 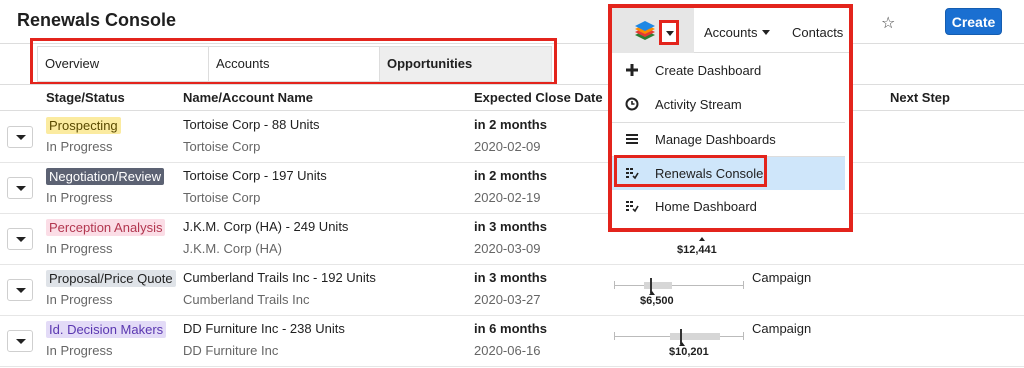 What do you see at coordinates (255, 175) in the screenshot?
I see `opportunity-name: Tortoise Corp - 197 Units` at bounding box center [255, 175].